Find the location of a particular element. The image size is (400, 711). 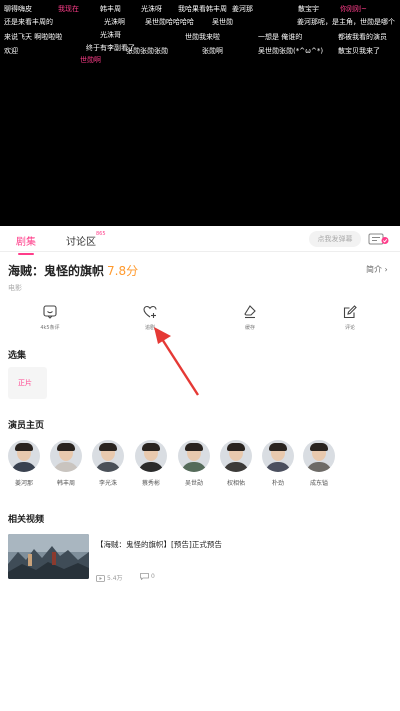

play-count-value: 5.4万 is located at coordinates (115, 578).